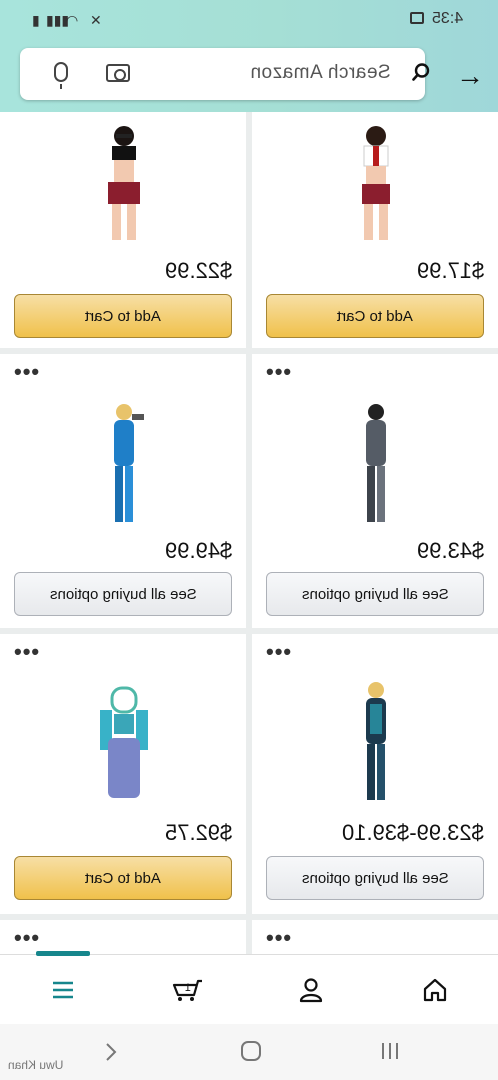 Image resolution: width=498 pixels, height=1080 pixels. What do you see at coordinates (421, 72) in the screenshot?
I see `search-icon` at bounding box center [421, 72].